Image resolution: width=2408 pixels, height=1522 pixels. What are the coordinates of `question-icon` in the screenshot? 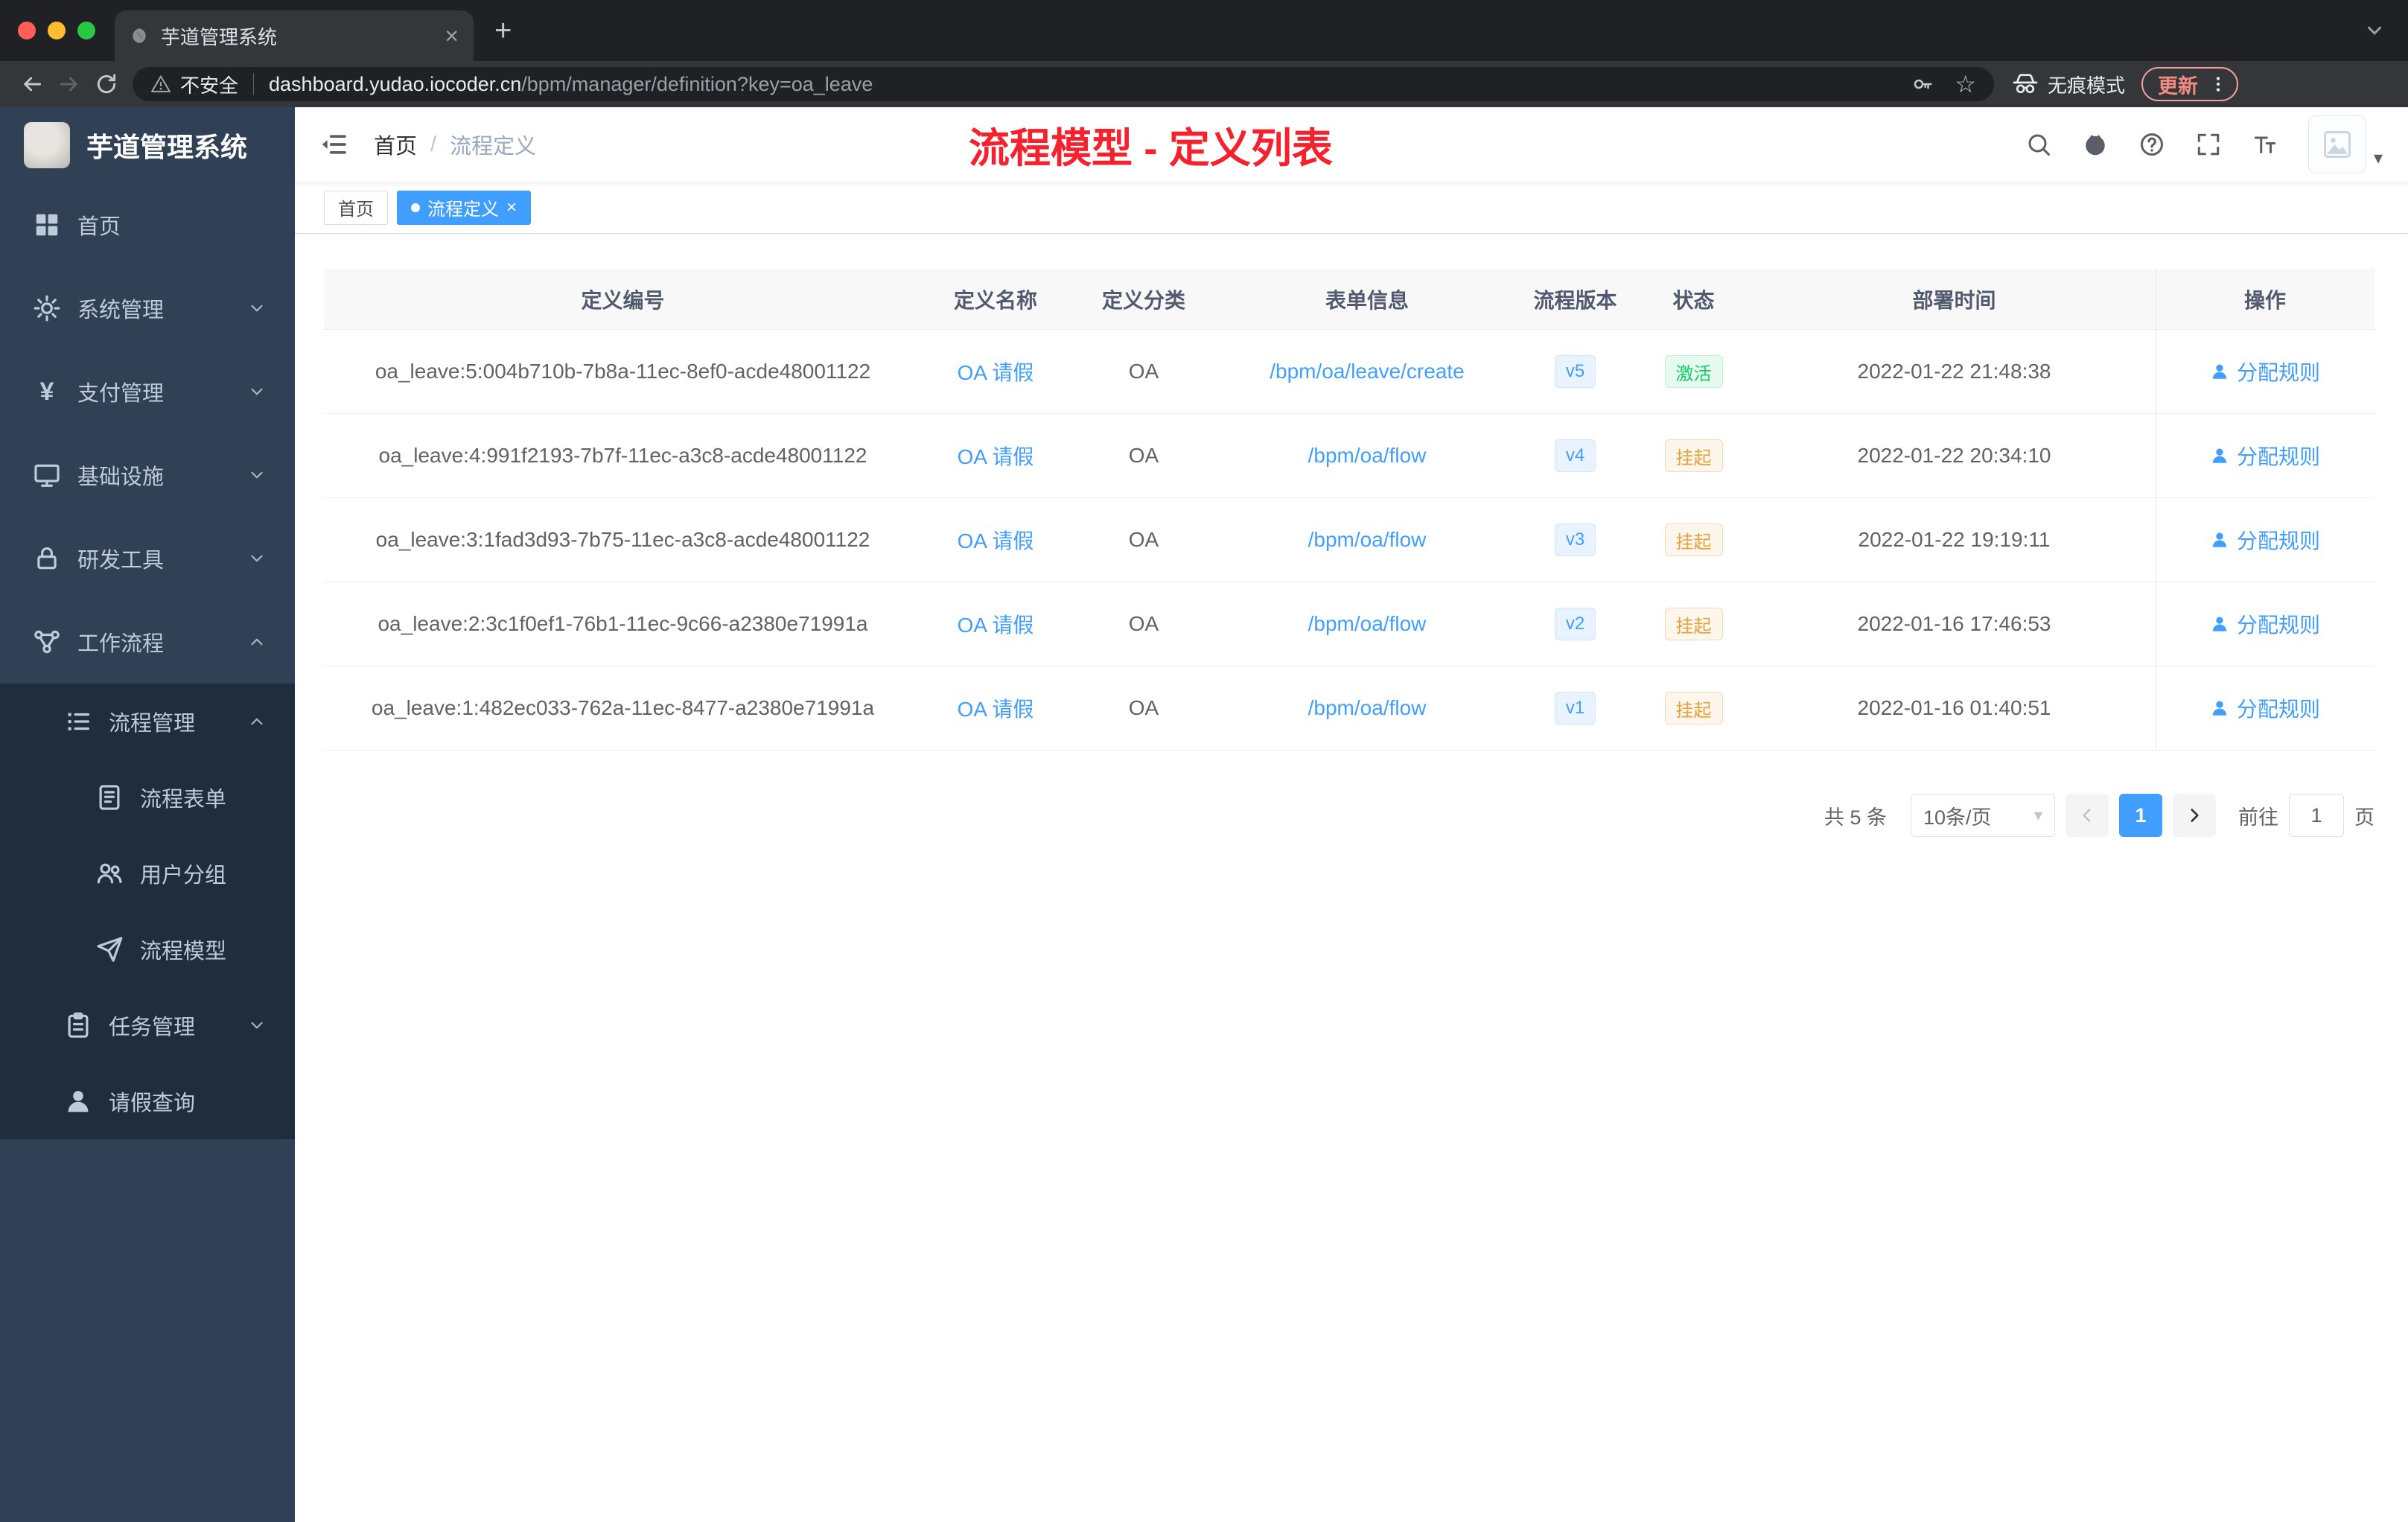 It's located at (2151, 144).